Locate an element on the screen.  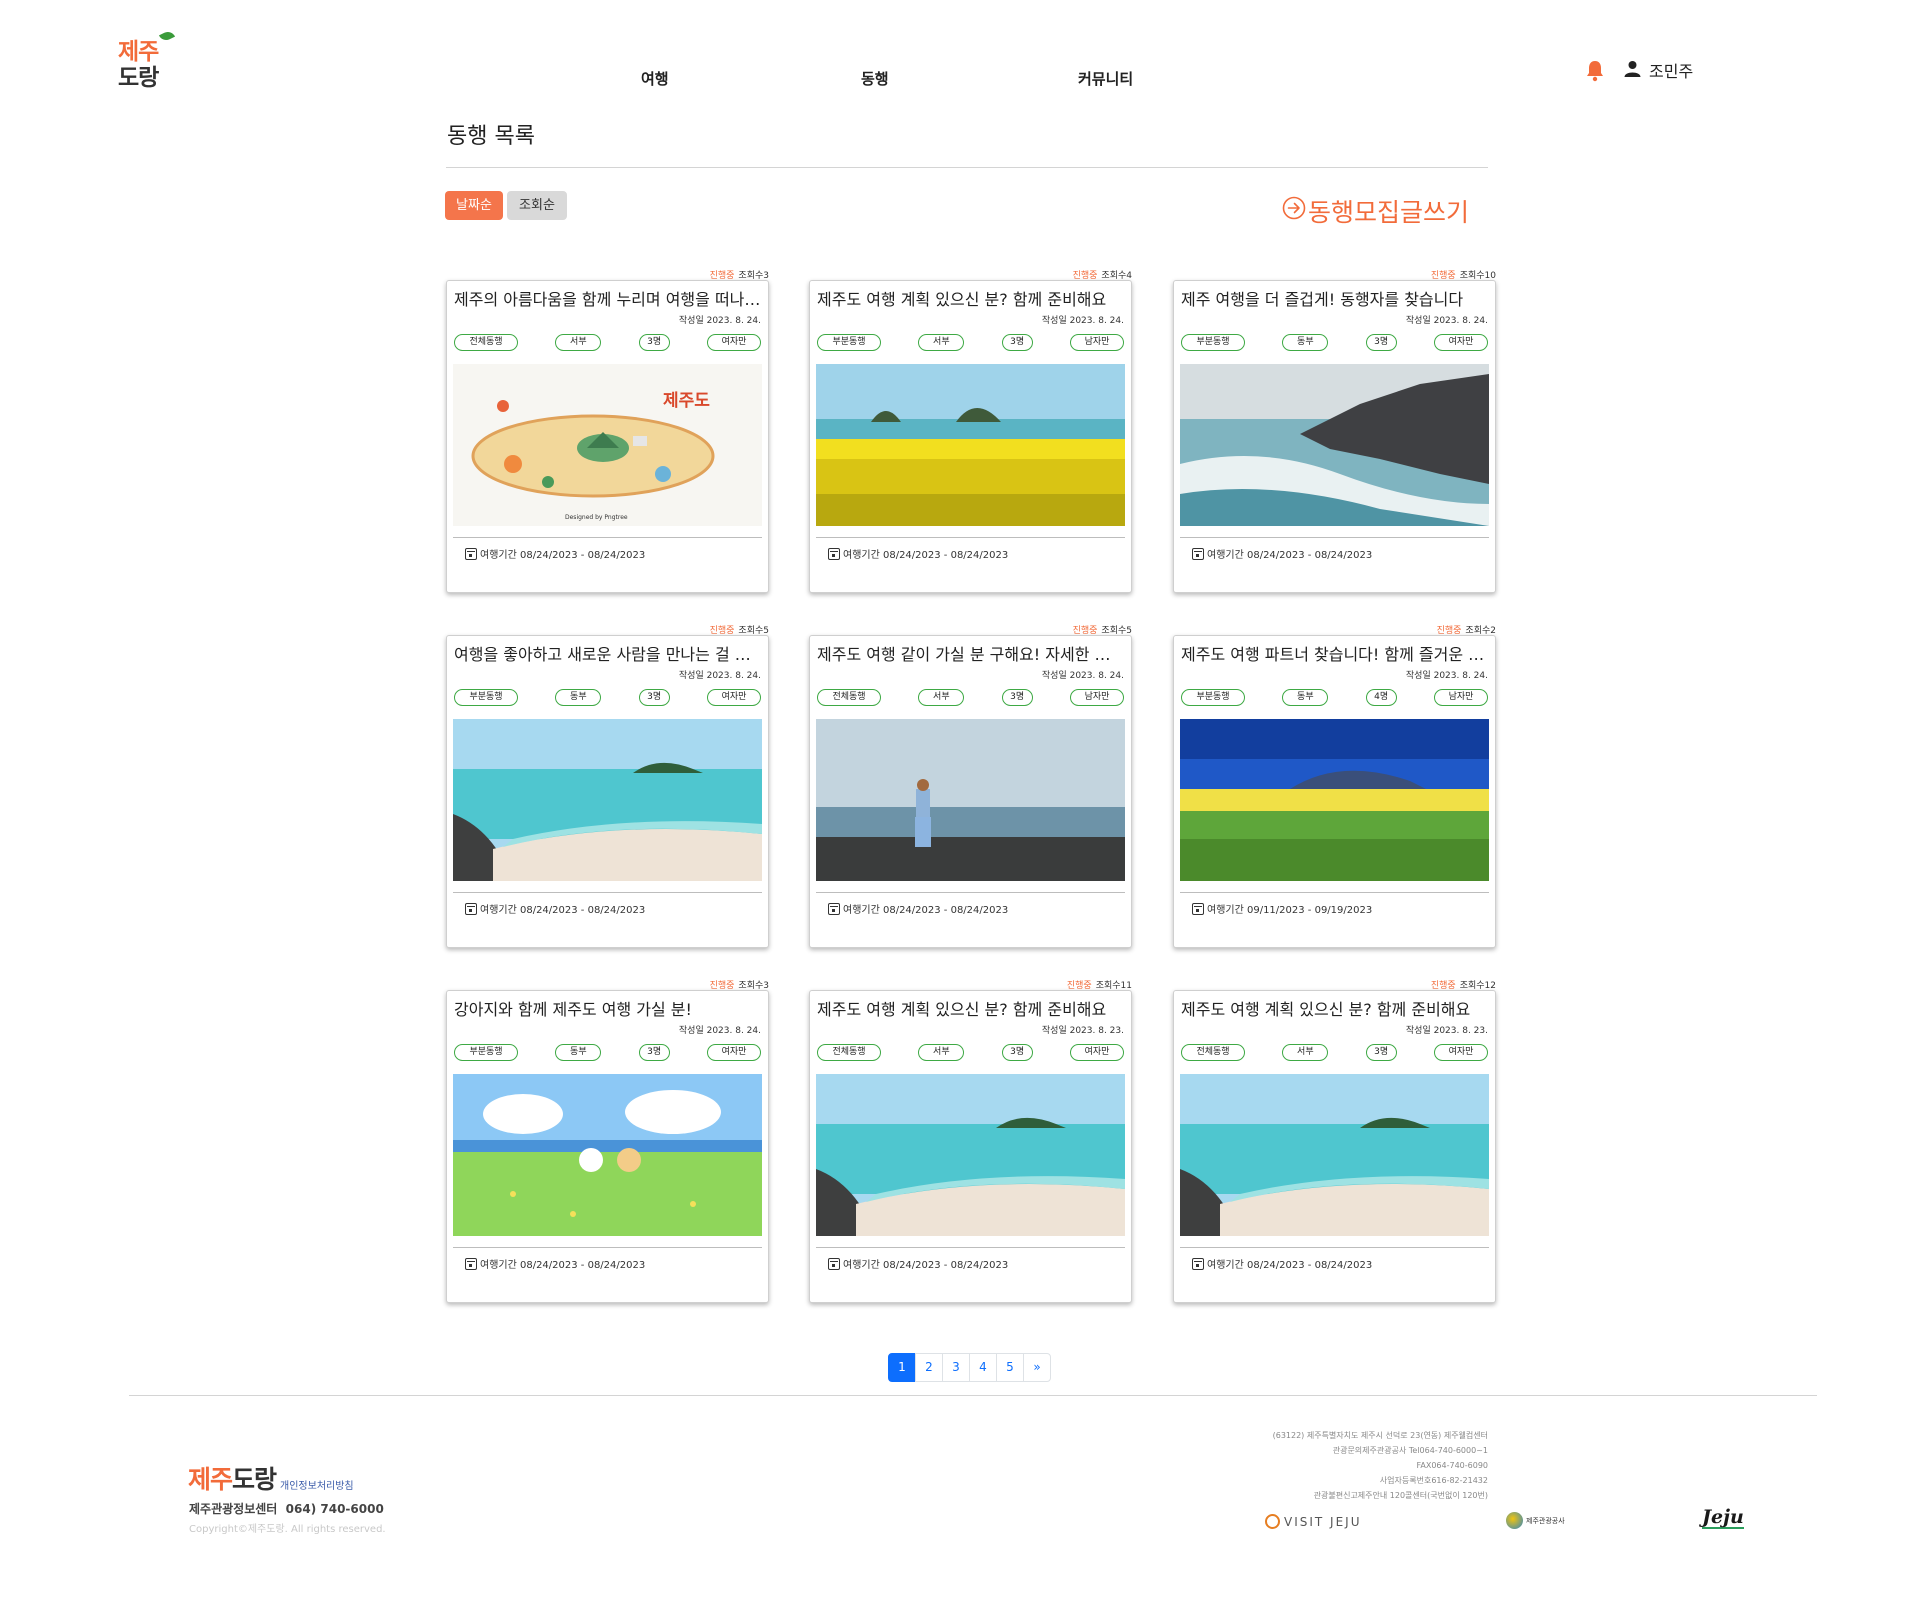
tag-list: 부분동행 동부 4명 남자만 is located at coordinates (1334, 697).